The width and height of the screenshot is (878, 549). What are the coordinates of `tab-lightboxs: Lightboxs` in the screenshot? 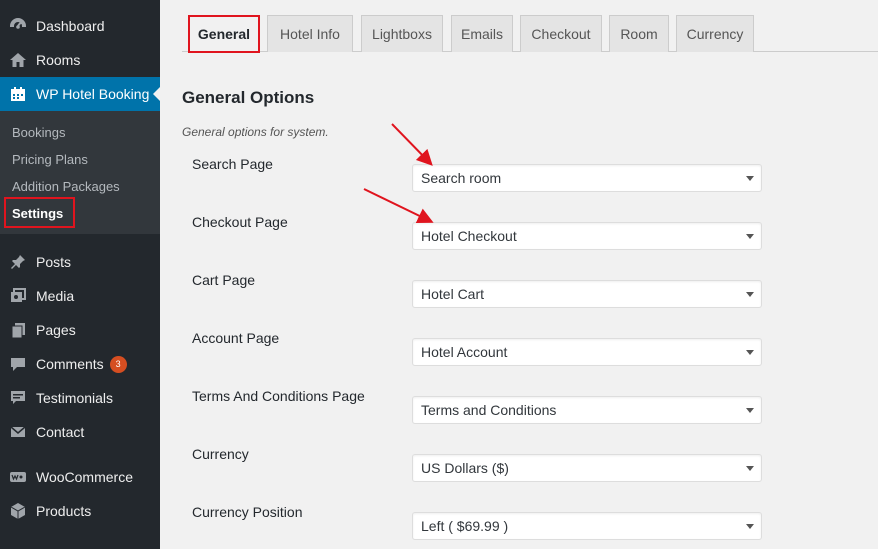 It's located at (402, 33).